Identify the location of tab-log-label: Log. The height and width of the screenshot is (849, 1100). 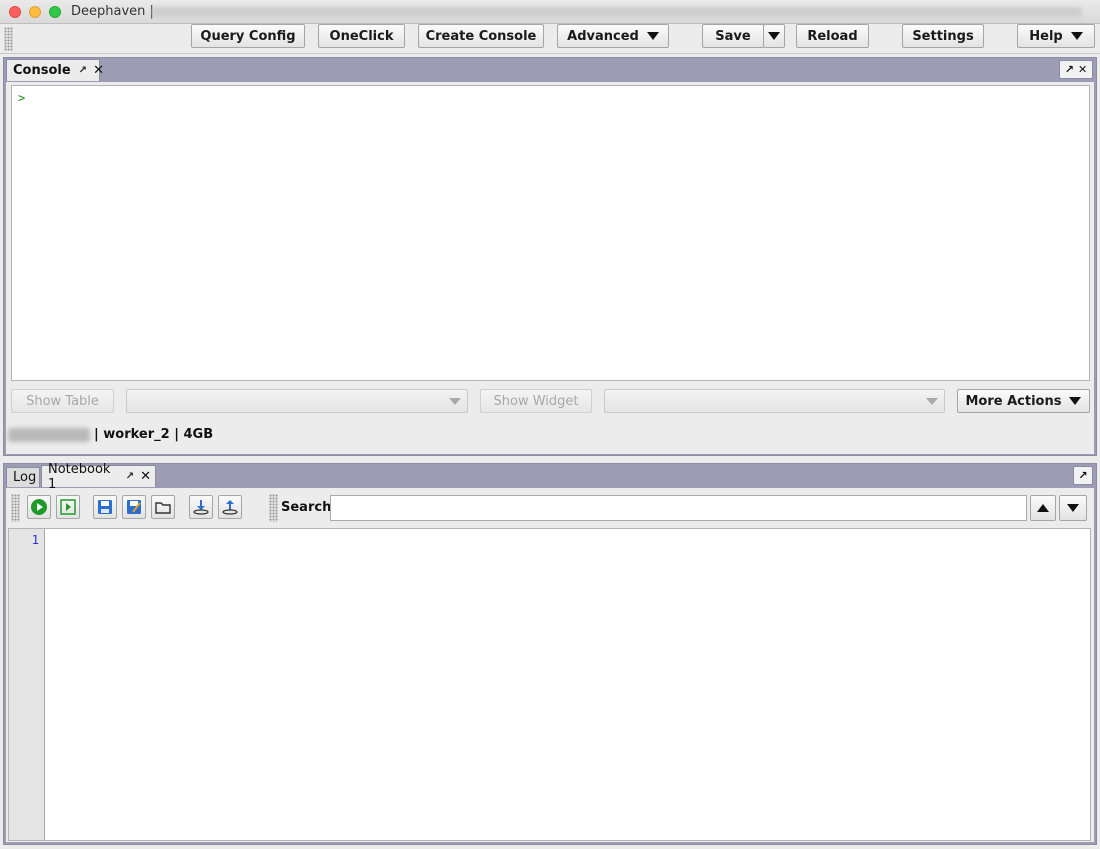
(25, 477).